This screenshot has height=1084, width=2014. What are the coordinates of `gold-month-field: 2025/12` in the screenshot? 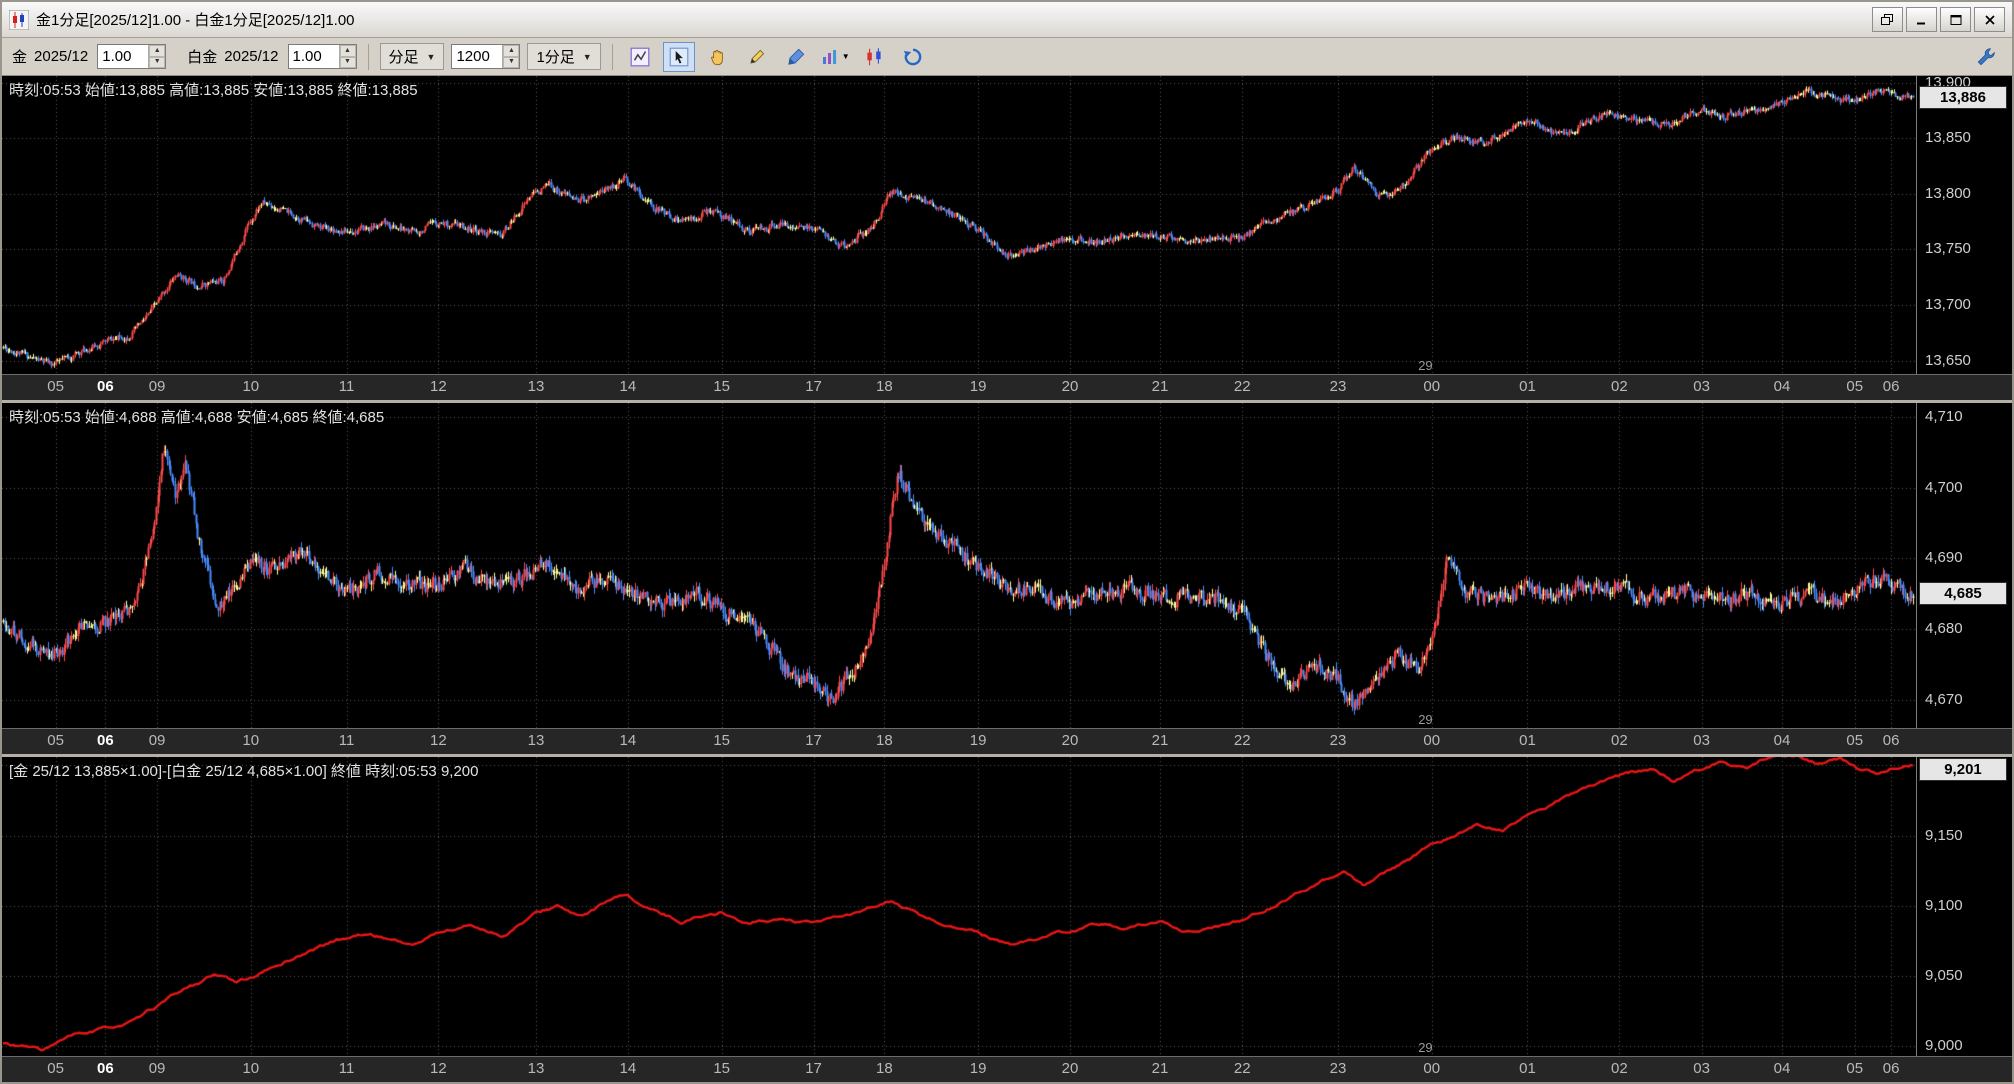 It's located at (61, 56).